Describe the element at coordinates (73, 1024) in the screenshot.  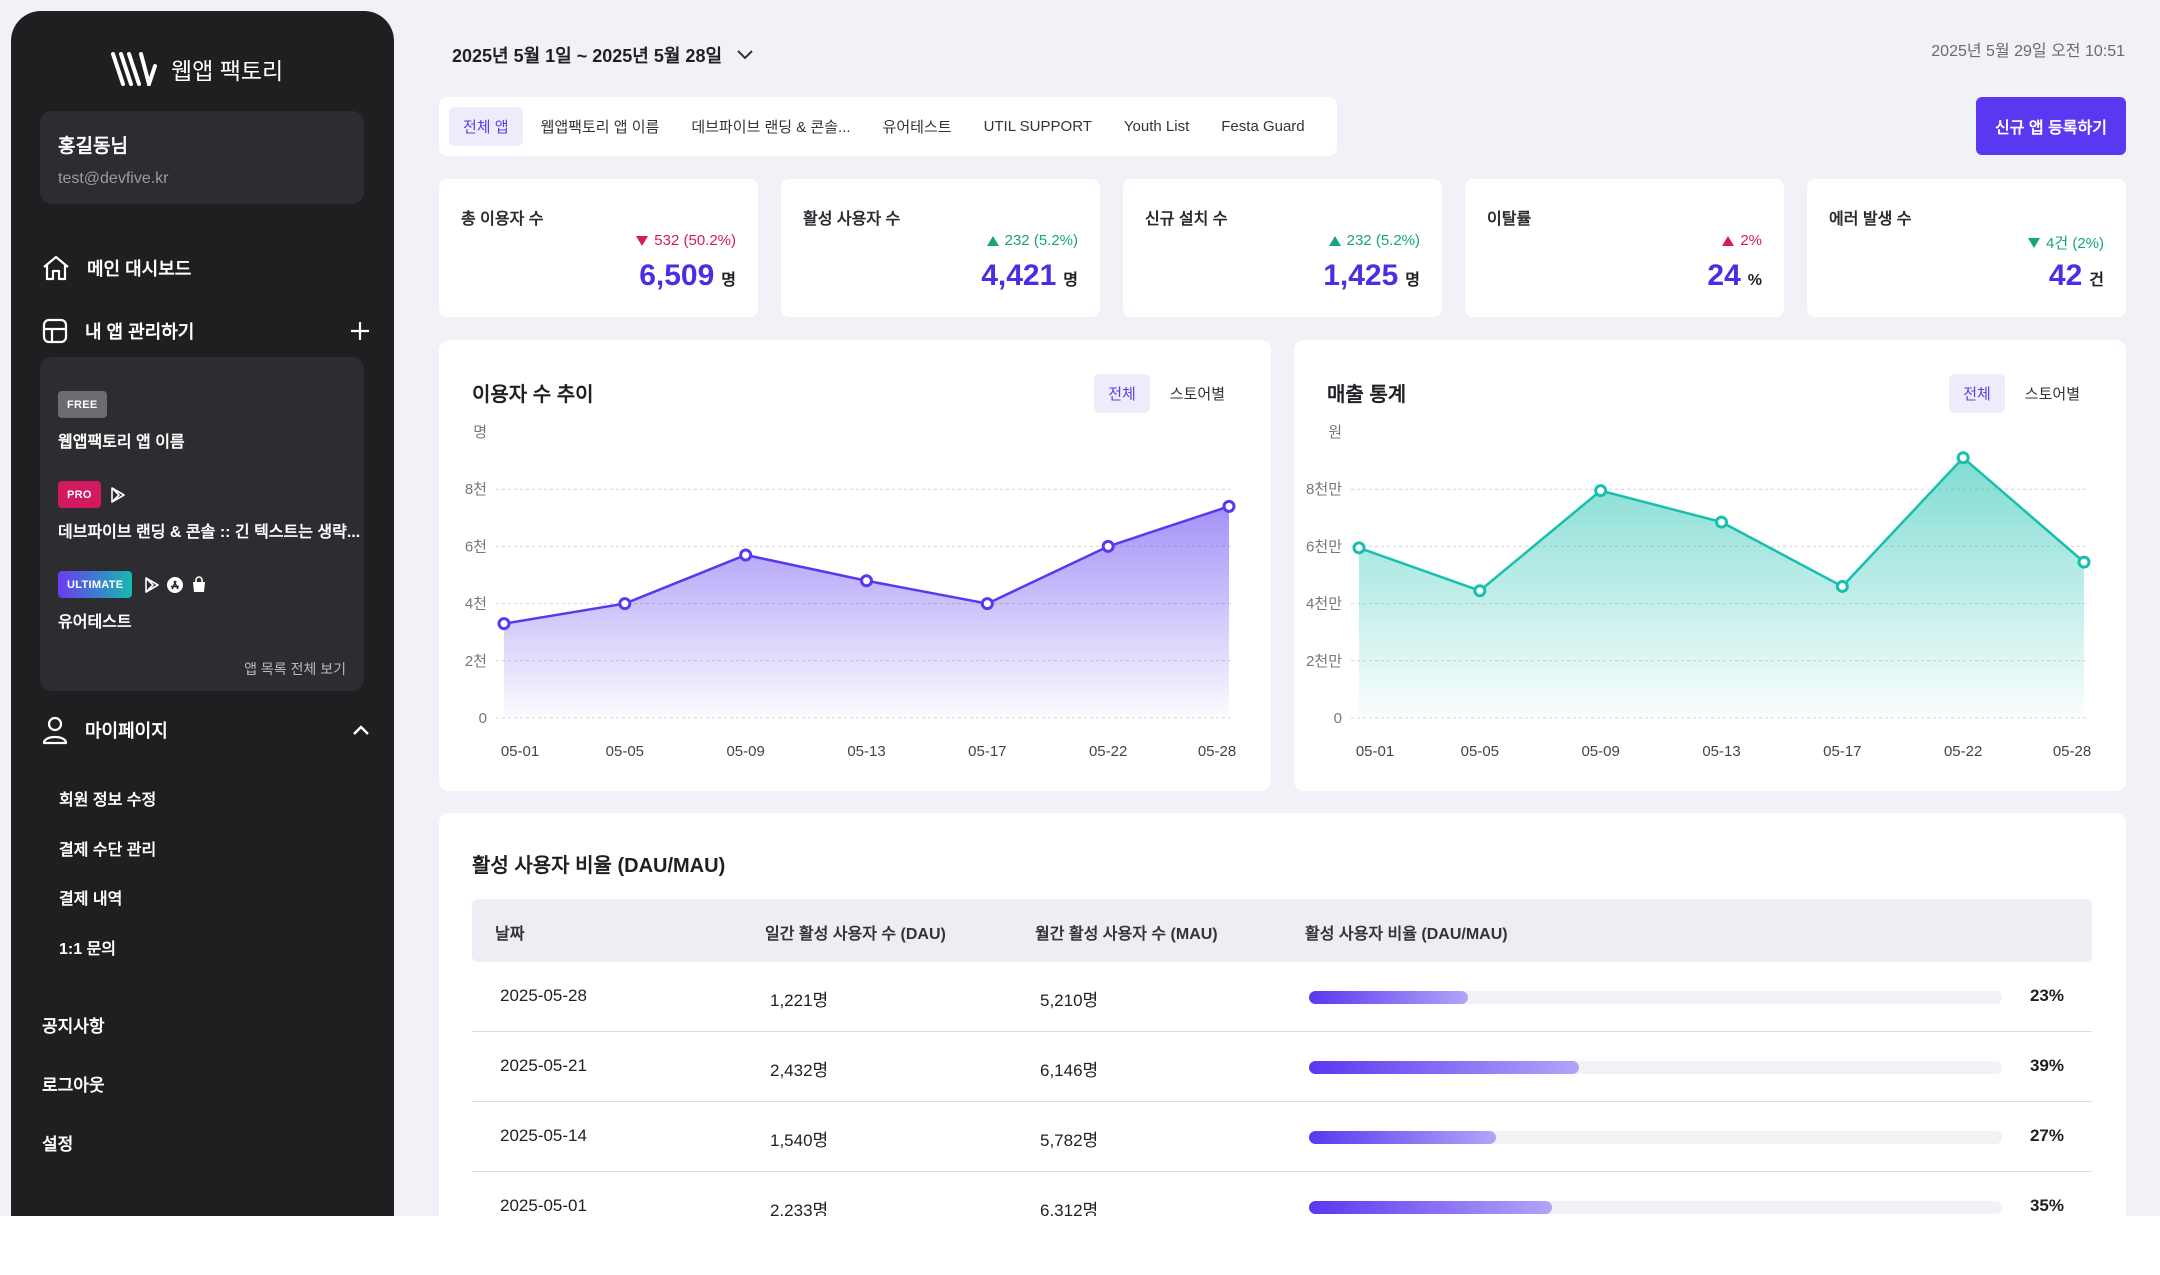
I see `nav-notice: 공지사항` at that location.